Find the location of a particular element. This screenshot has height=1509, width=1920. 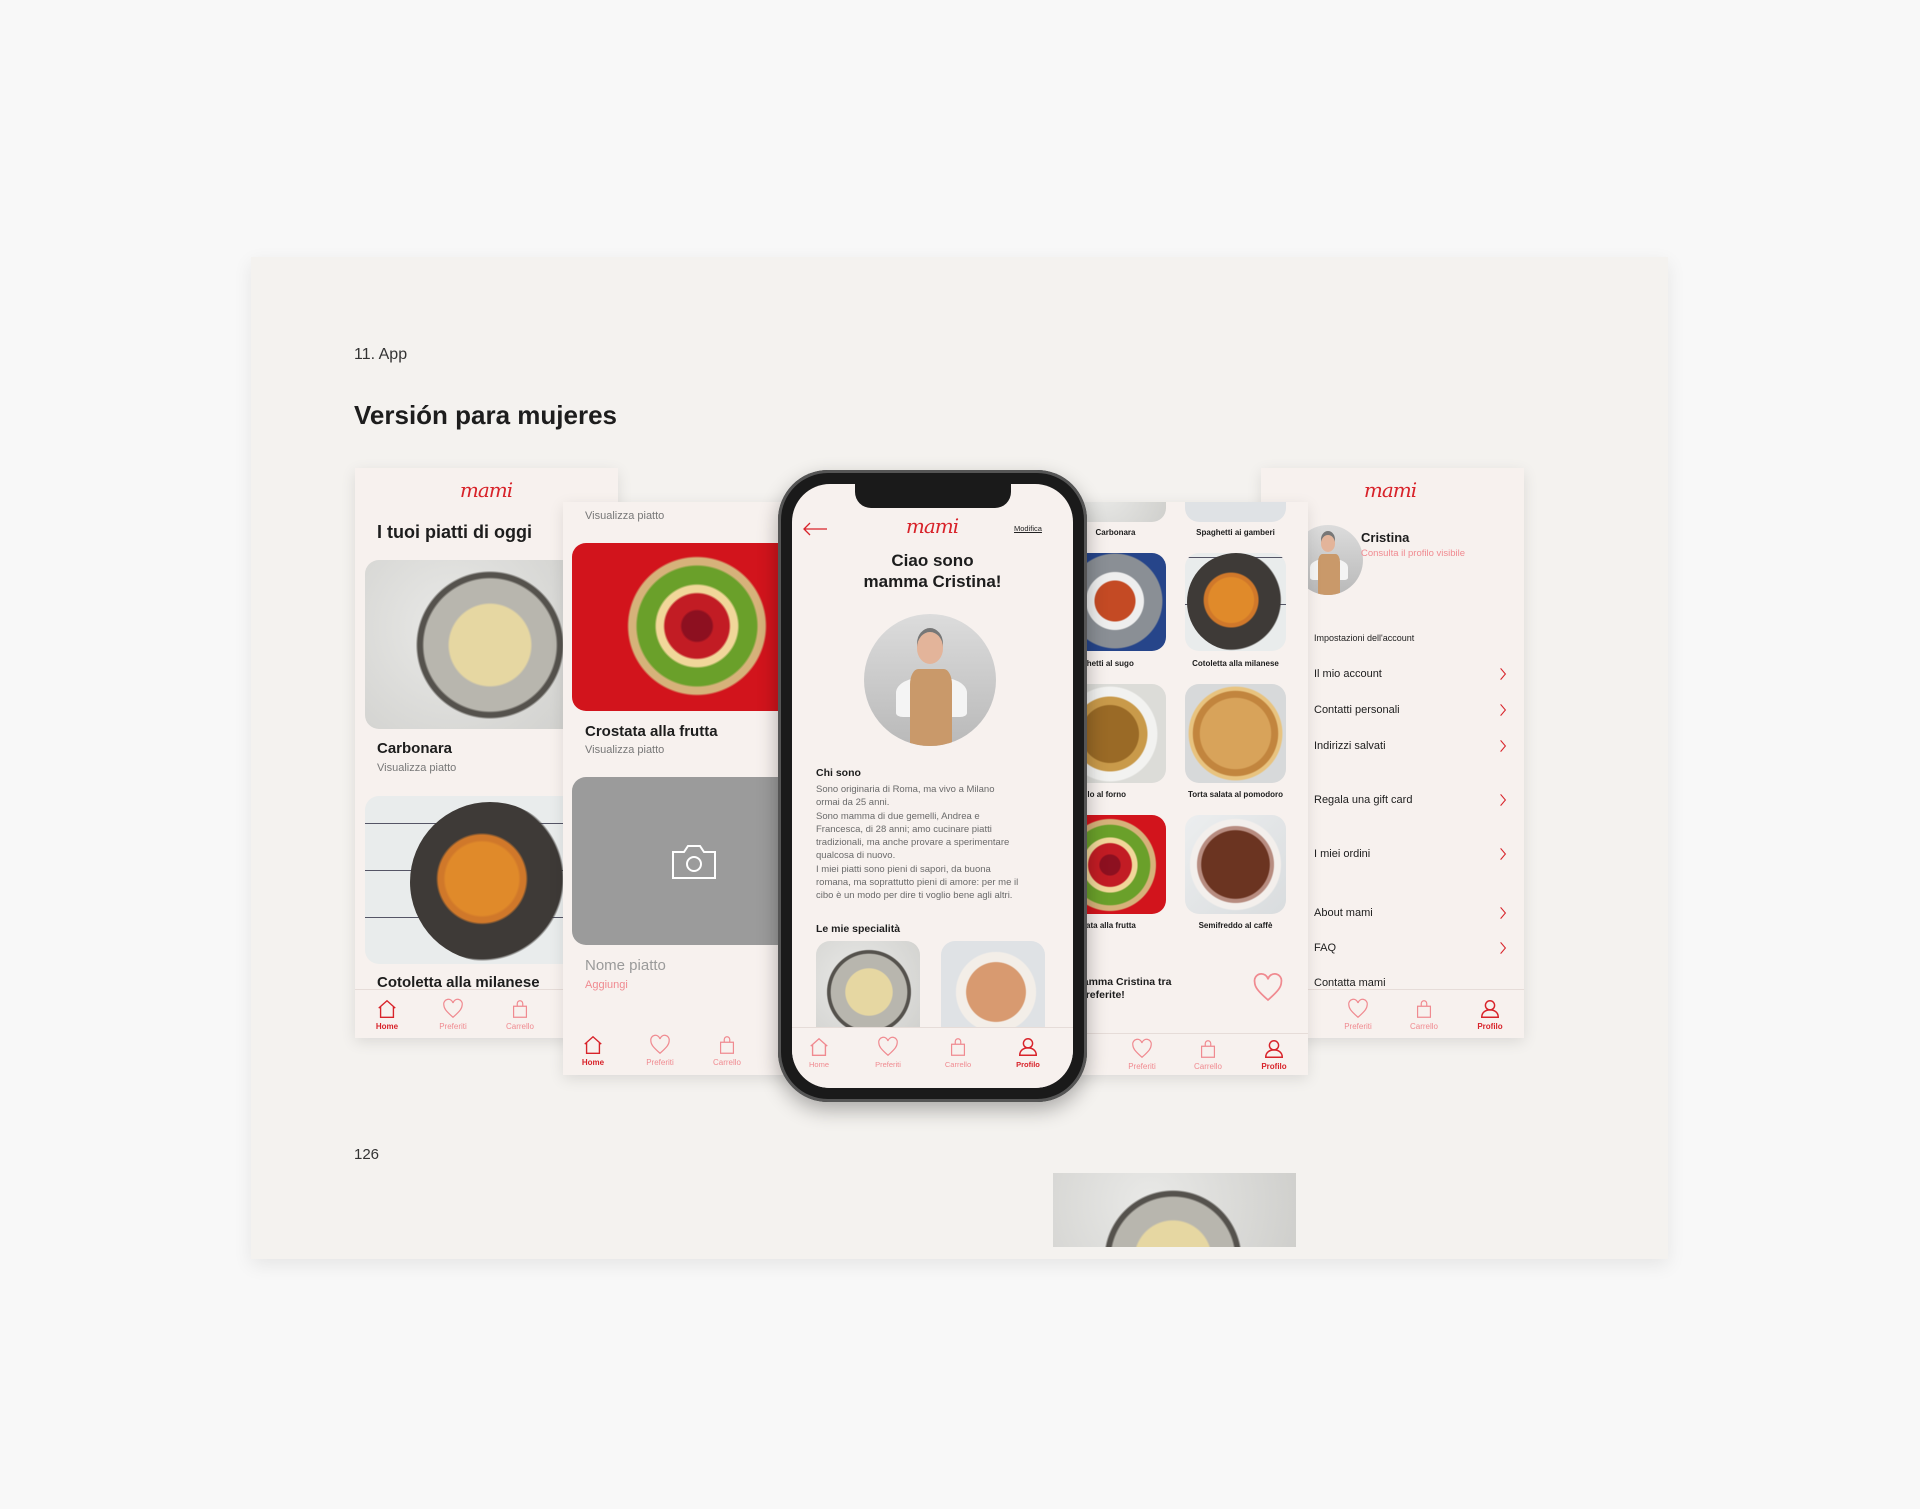

home-title: I tuoi piatti di oggi is located at coordinates (454, 532).